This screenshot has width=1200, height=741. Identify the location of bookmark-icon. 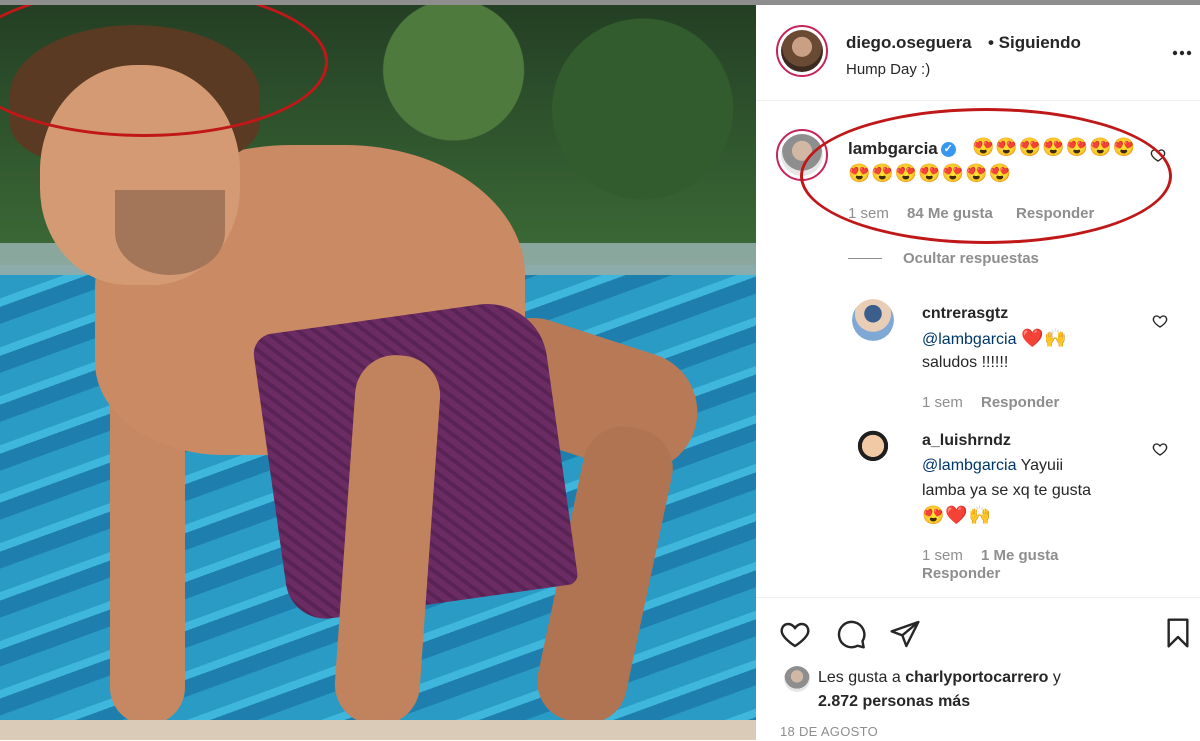
(1178, 633).